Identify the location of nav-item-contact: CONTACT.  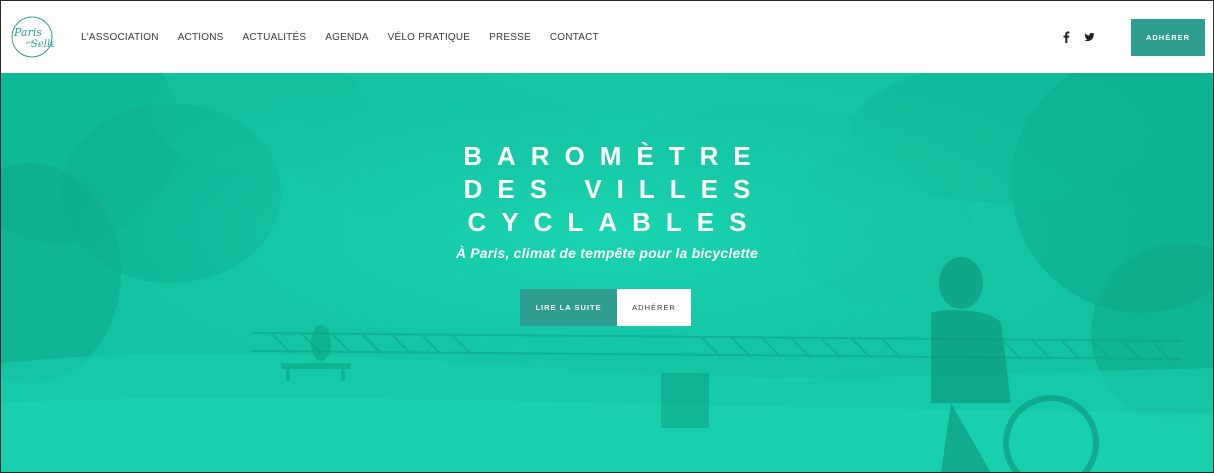
(574, 37).